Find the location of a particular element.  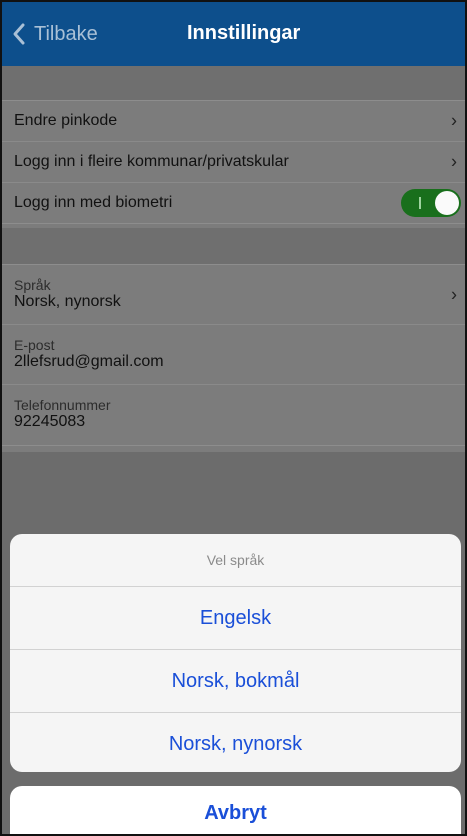

multi-municipality-label: Logg inn i fleire kommunar/privatskular is located at coordinates (151, 161).